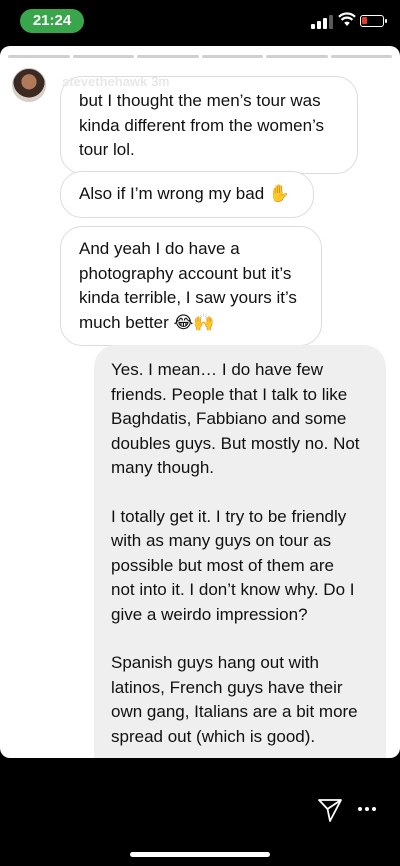  Describe the element at coordinates (322, 22) in the screenshot. I see `signal-icon` at that location.